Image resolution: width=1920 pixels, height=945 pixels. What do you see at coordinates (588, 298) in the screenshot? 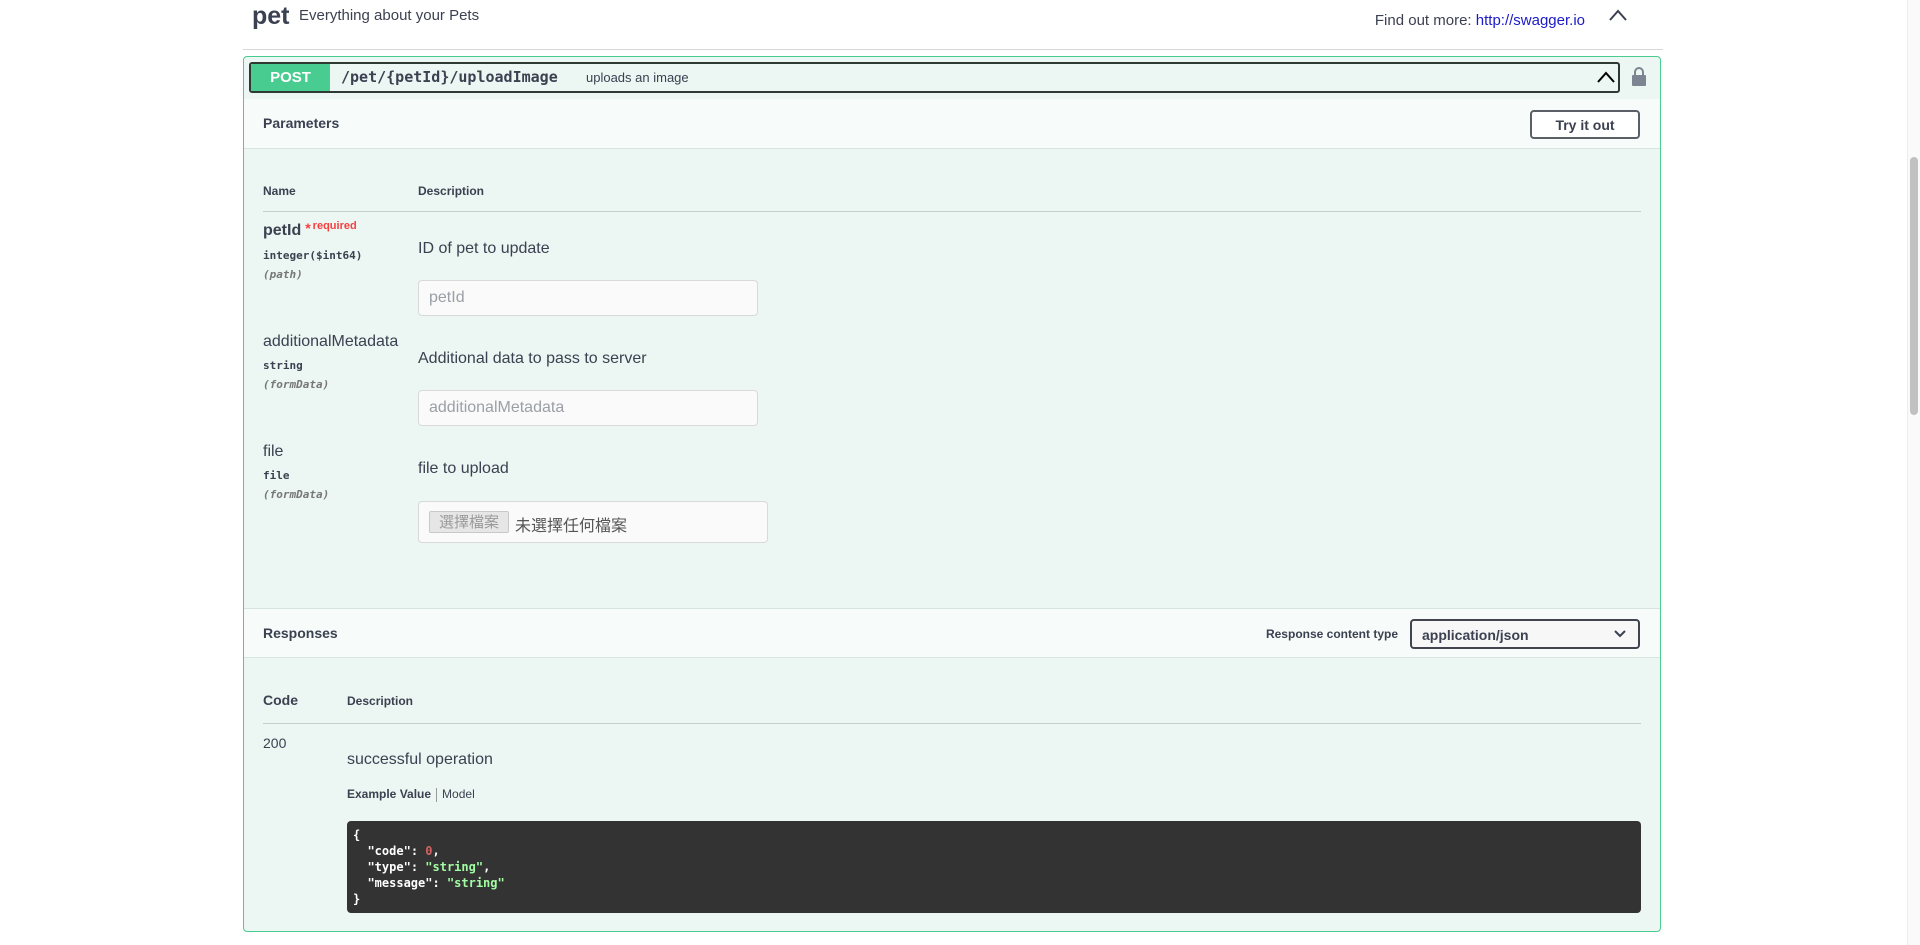
I see `petid-input` at bounding box center [588, 298].